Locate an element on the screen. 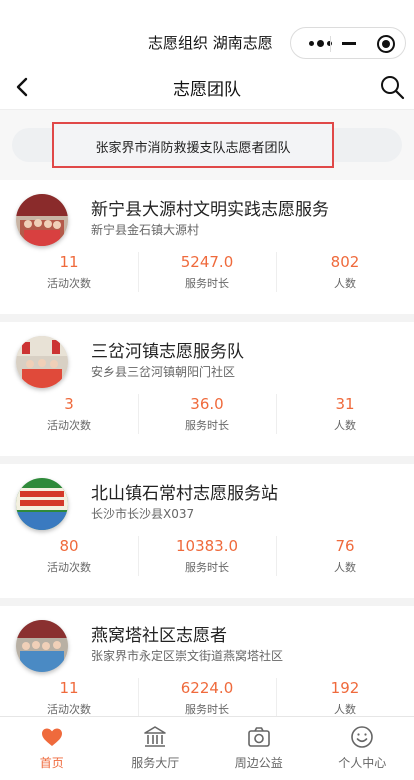 This screenshot has width=414, height=780. search-input: 张家界市消防救援支队志愿者团队 is located at coordinates (193, 145).